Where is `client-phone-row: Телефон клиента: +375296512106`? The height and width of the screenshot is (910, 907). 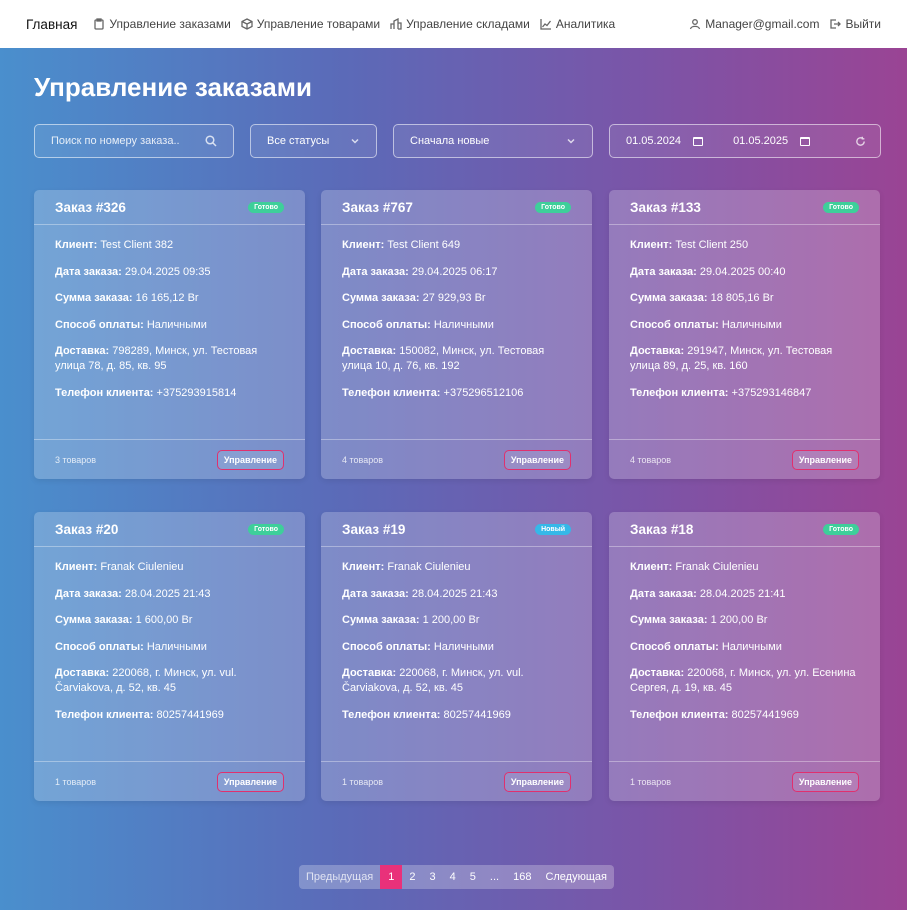 client-phone-row: Телефон клиента: +375296512106 is located at coordinates (456, 393).